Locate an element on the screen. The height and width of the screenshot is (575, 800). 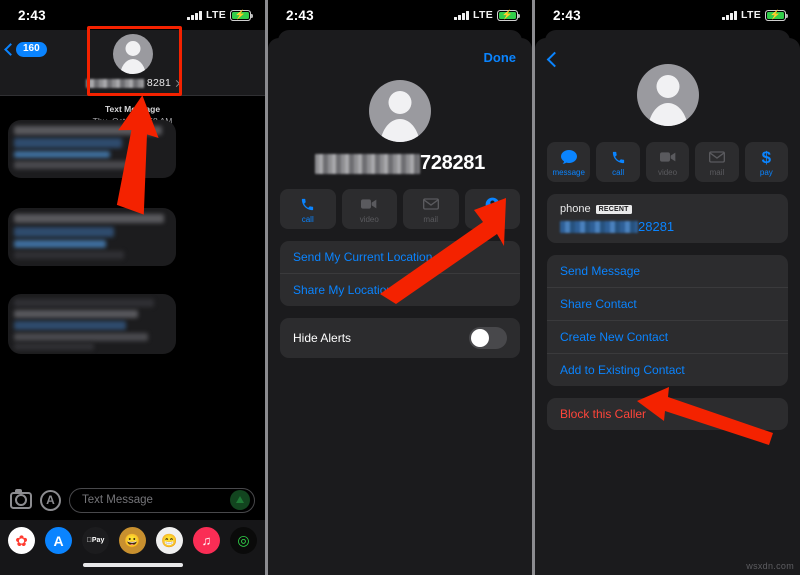
action-pay: $ pay is located at coordinates (766, 162).